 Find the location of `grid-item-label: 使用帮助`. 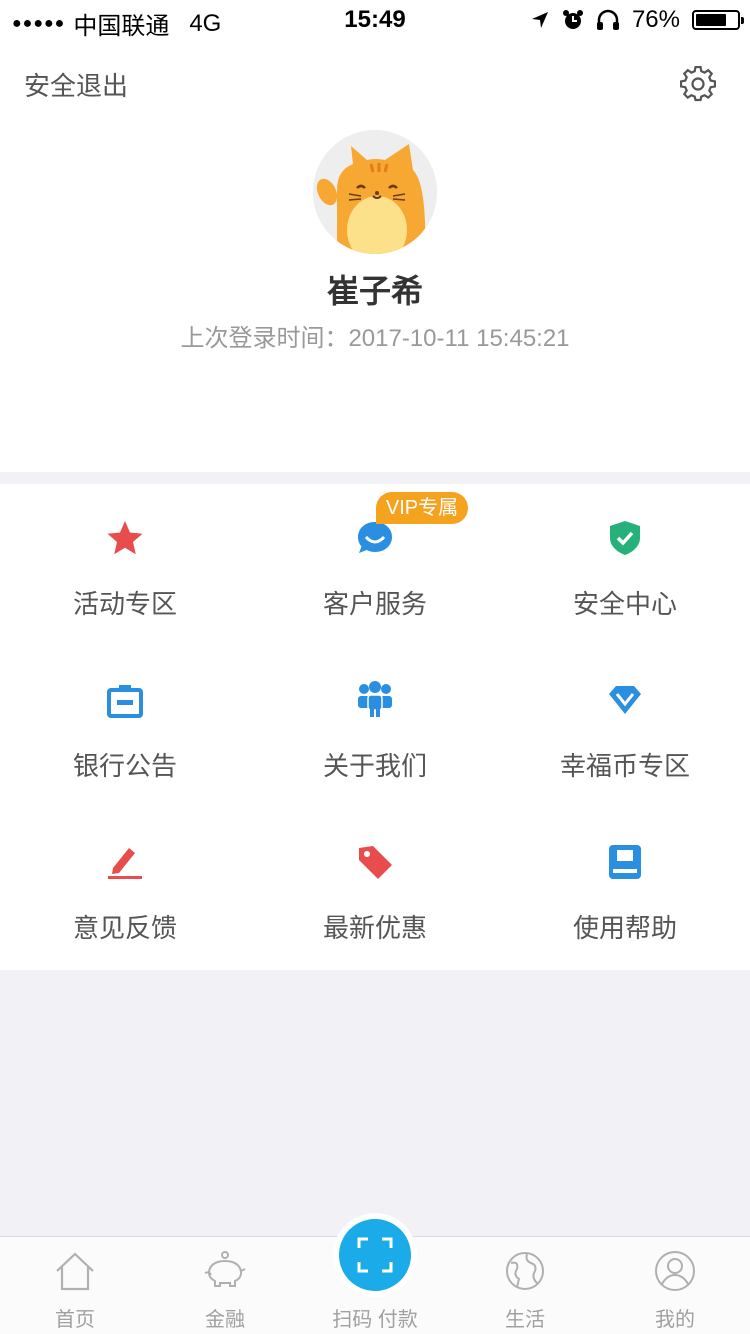

grid-item-label: 使用帮助 is located at coordinates (624, 928).